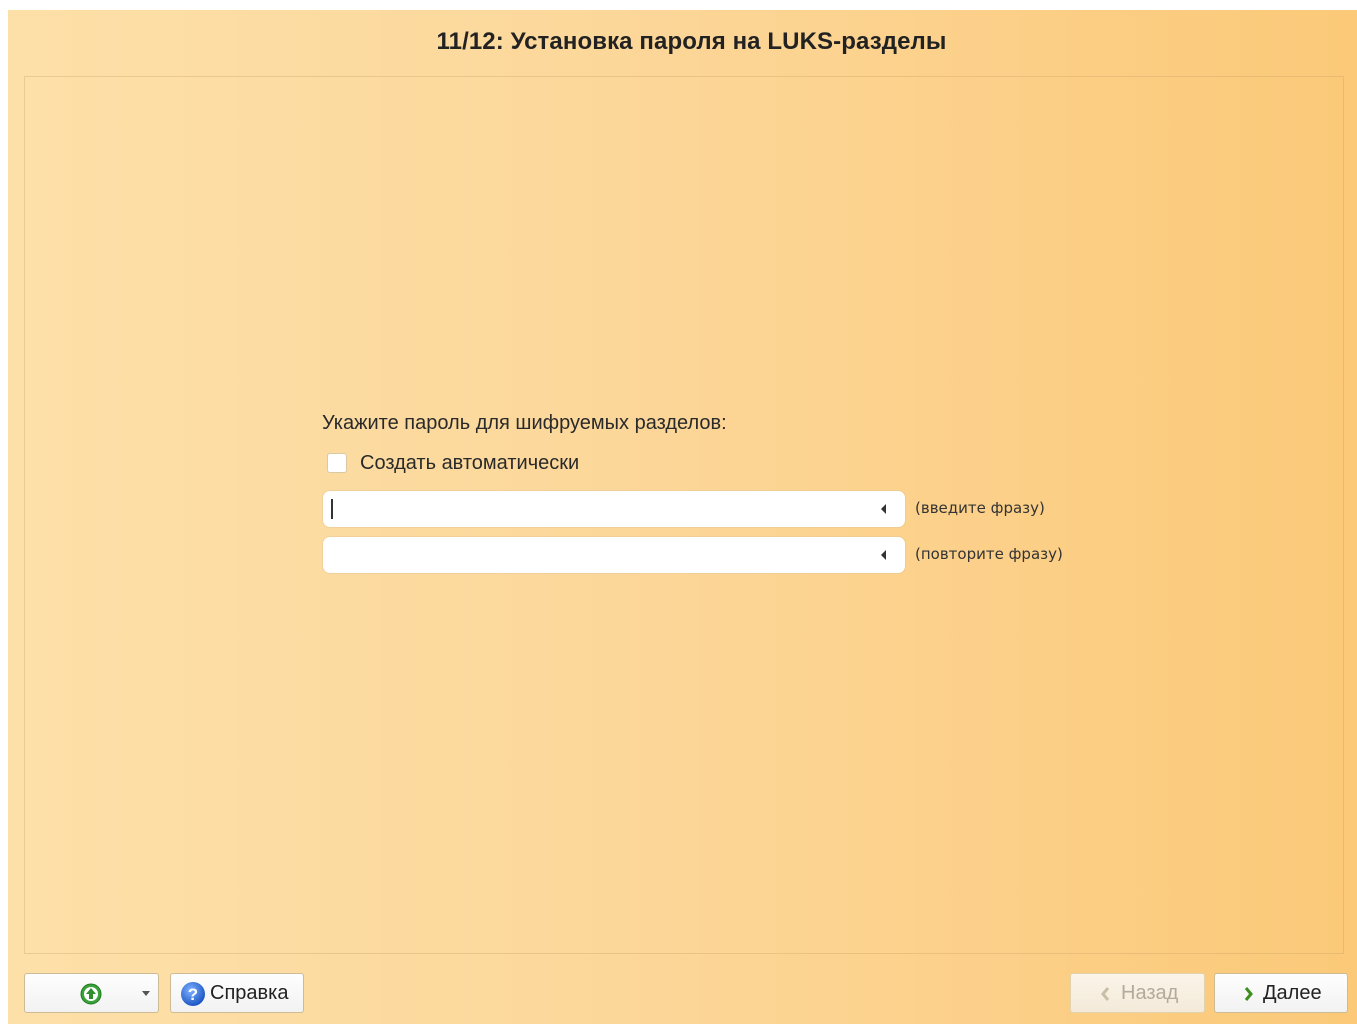 The height and width of the screenshot is (1024, 1357). I want to click on passphrase-input, so click(599, 509).